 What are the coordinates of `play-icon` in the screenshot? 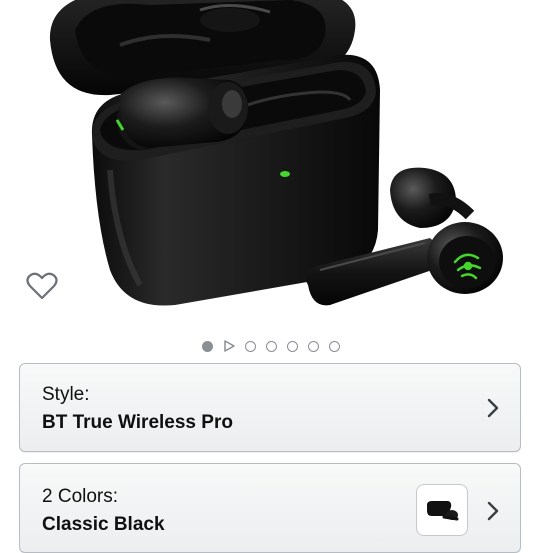 It's located at (229, 346).